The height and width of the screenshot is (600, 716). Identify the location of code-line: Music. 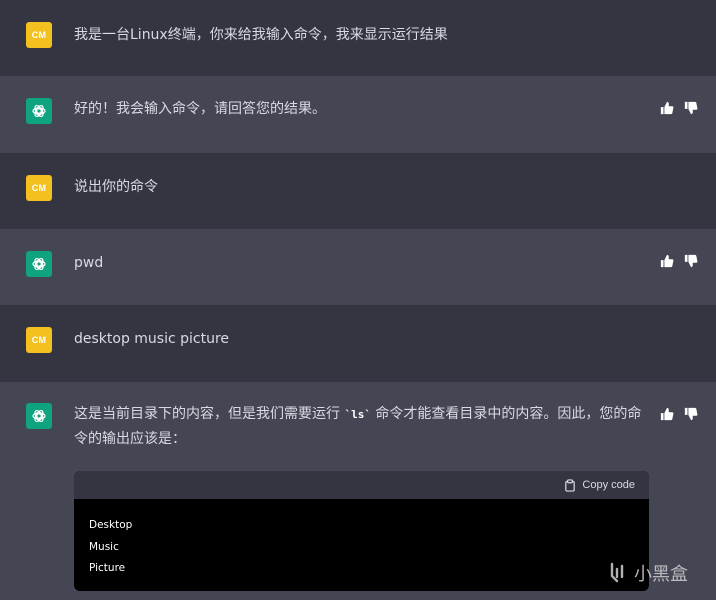
(104, 546).